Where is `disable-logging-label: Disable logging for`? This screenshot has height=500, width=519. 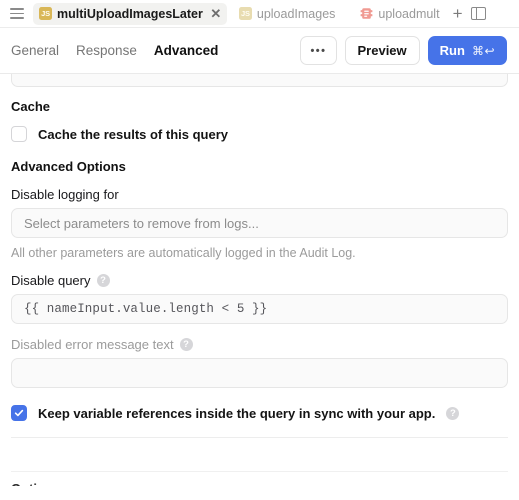
disable-logging-label: Disable logging for is located at coordinates (65, 194).